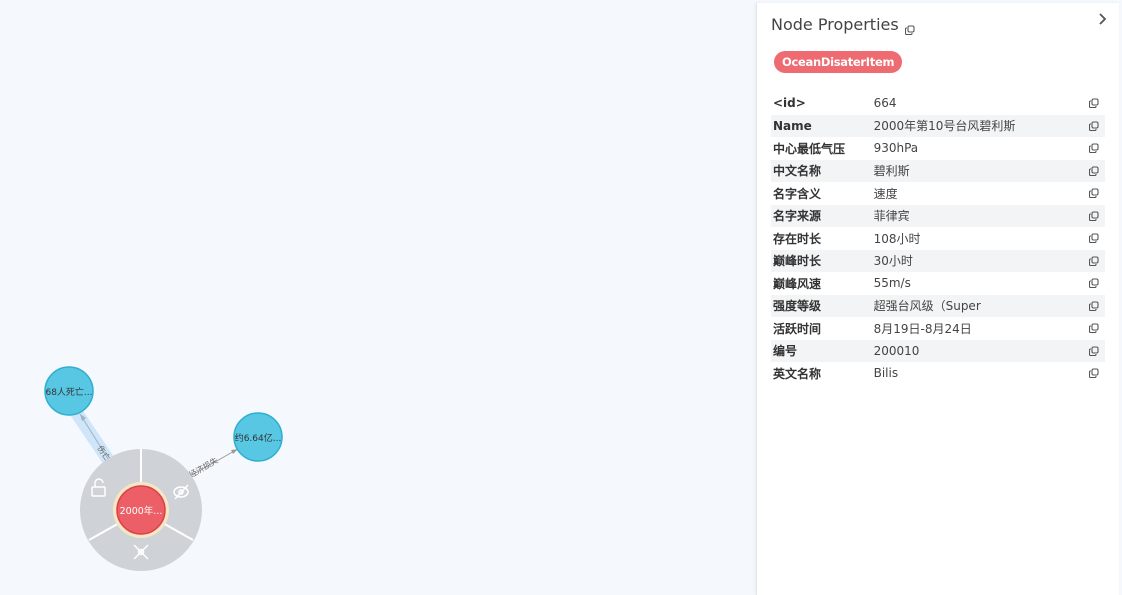 Image resolution: width=1122 pixels, height=595 pixels. I want to click on property-key: 中心最低气压, so click(809, 148).